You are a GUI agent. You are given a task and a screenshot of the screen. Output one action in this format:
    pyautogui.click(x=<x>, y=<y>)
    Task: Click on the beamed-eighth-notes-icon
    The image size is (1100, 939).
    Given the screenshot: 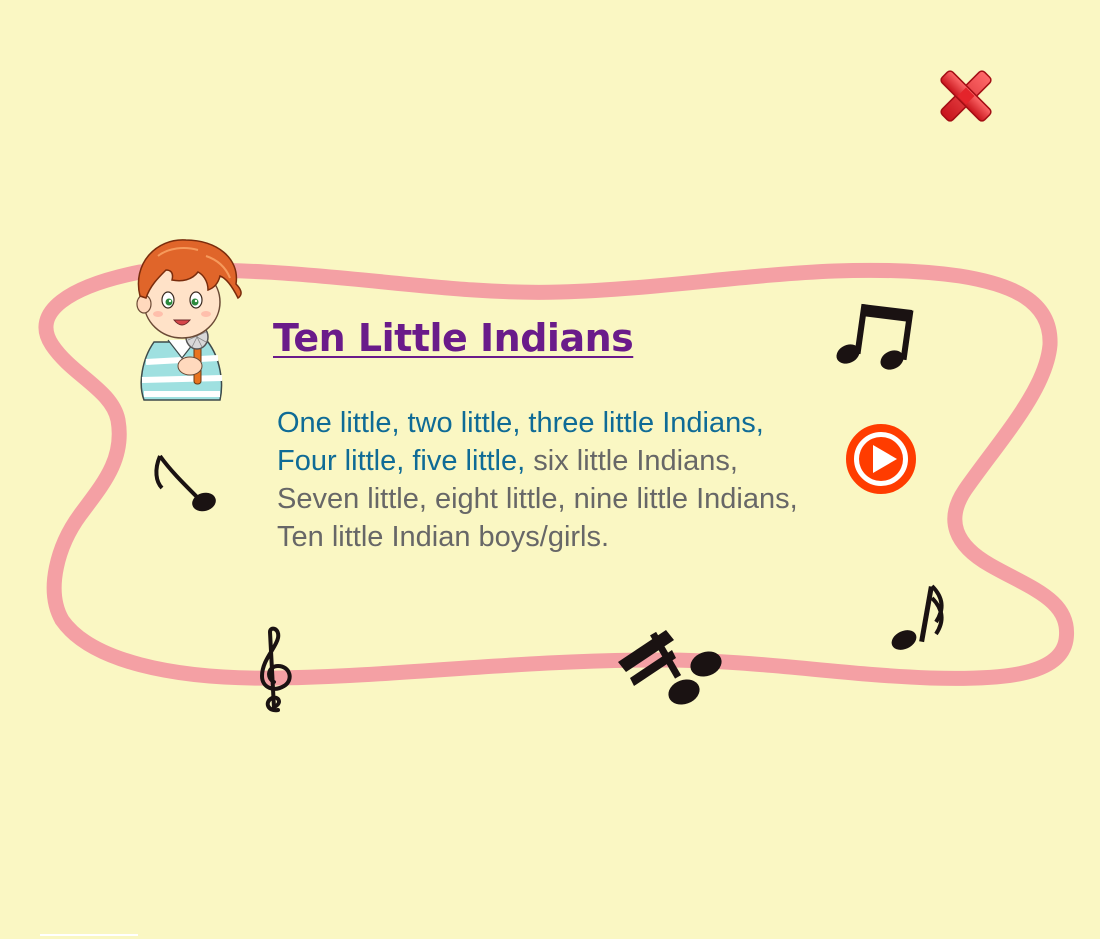 What is the action you would take?
    pyautogui.click(x=875, y=336)
    